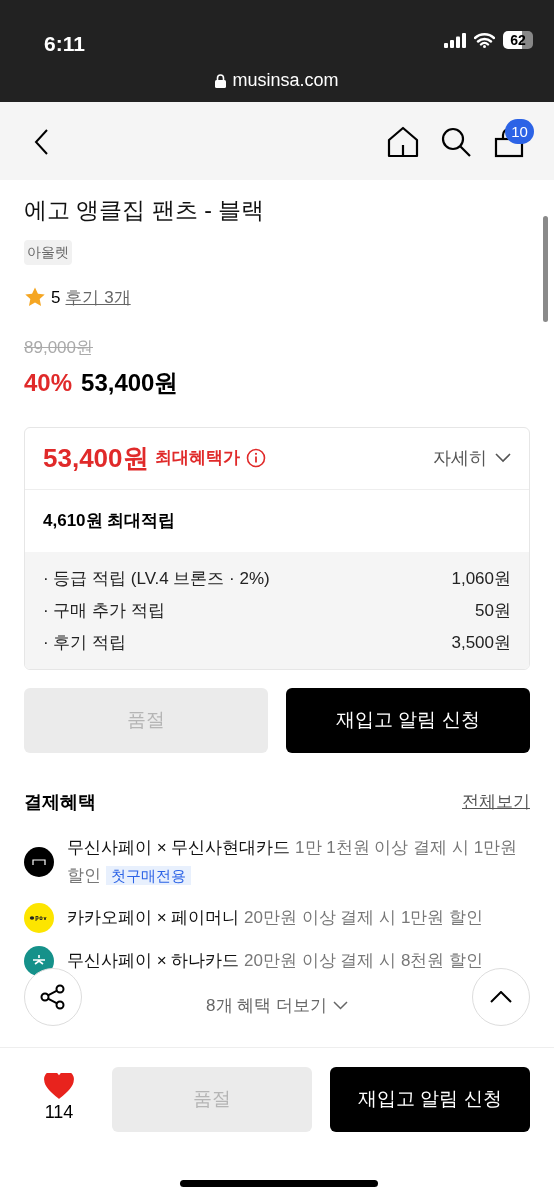  What do you see at coordinates (35, 297) in the screenshot?
I see `star-icon` at bounding box center [35, 297].